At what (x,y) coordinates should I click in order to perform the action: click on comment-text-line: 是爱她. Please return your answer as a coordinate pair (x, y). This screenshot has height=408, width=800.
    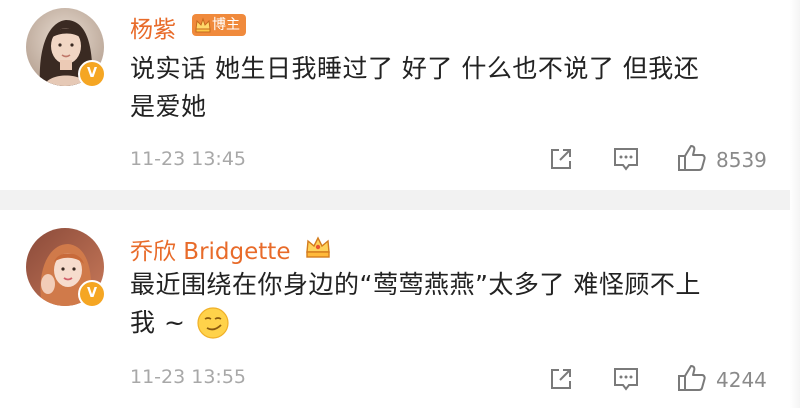
    Looking at the image, I should click on (168, 106).